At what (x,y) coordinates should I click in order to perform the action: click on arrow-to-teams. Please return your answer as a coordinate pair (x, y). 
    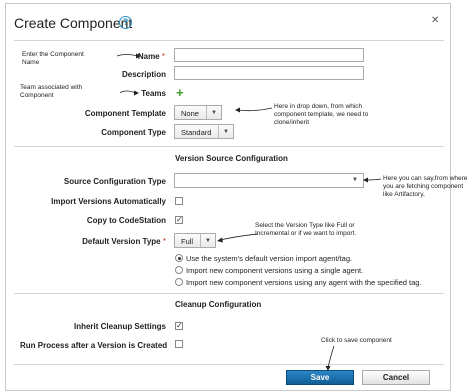
    Looking at the image, I should click on (128, 92).